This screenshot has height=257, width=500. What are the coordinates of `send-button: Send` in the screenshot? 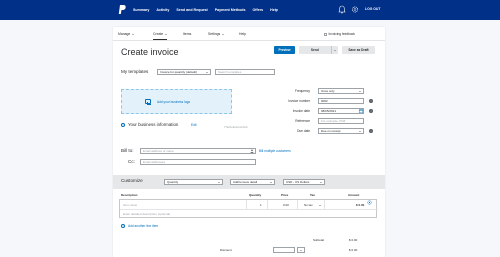 It's located at (318, 50).